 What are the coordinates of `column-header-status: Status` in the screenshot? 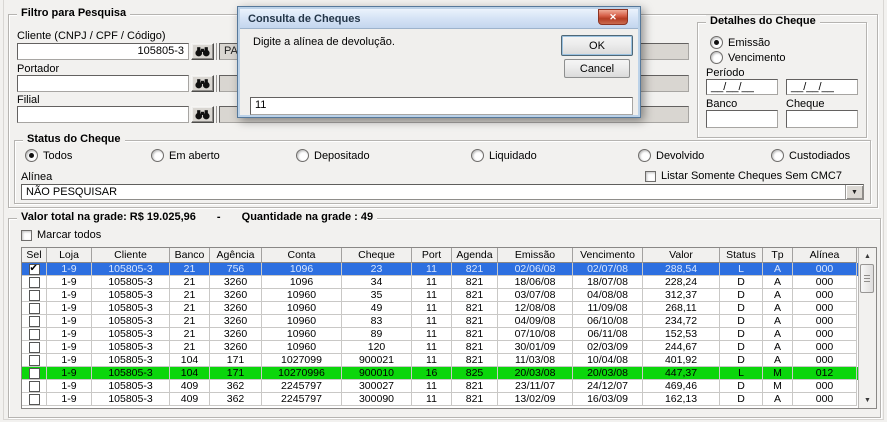 It's located at (741, 255).